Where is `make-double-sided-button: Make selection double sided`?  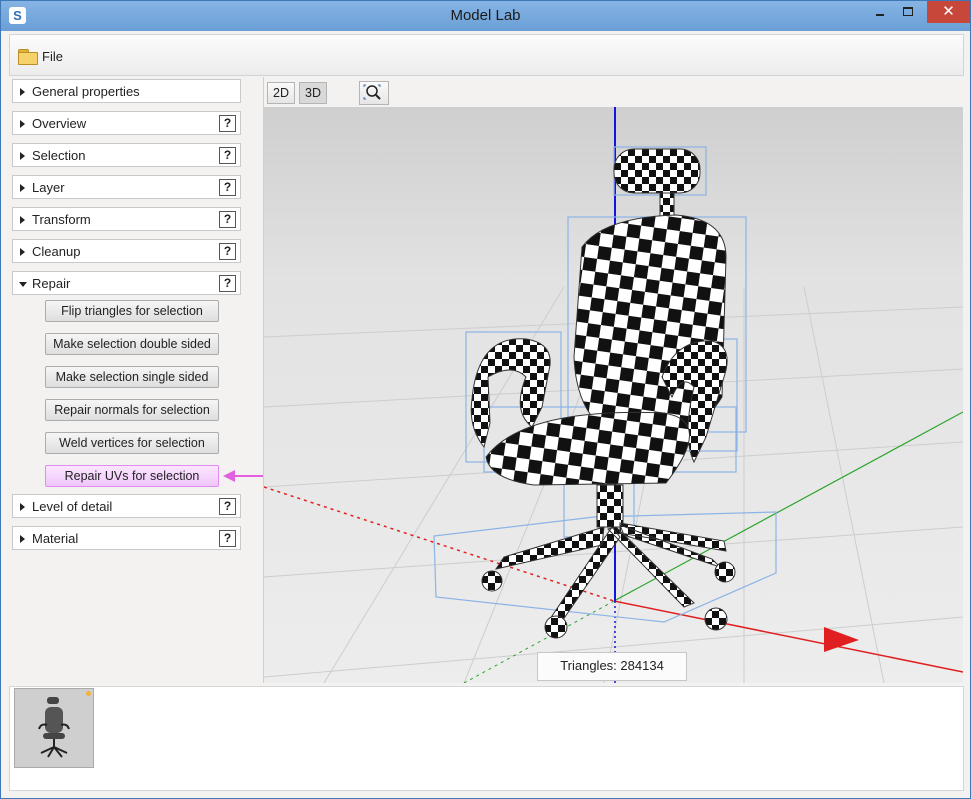 make-double-sided-button: Make selection double sided is located at coordinates (132, 344).